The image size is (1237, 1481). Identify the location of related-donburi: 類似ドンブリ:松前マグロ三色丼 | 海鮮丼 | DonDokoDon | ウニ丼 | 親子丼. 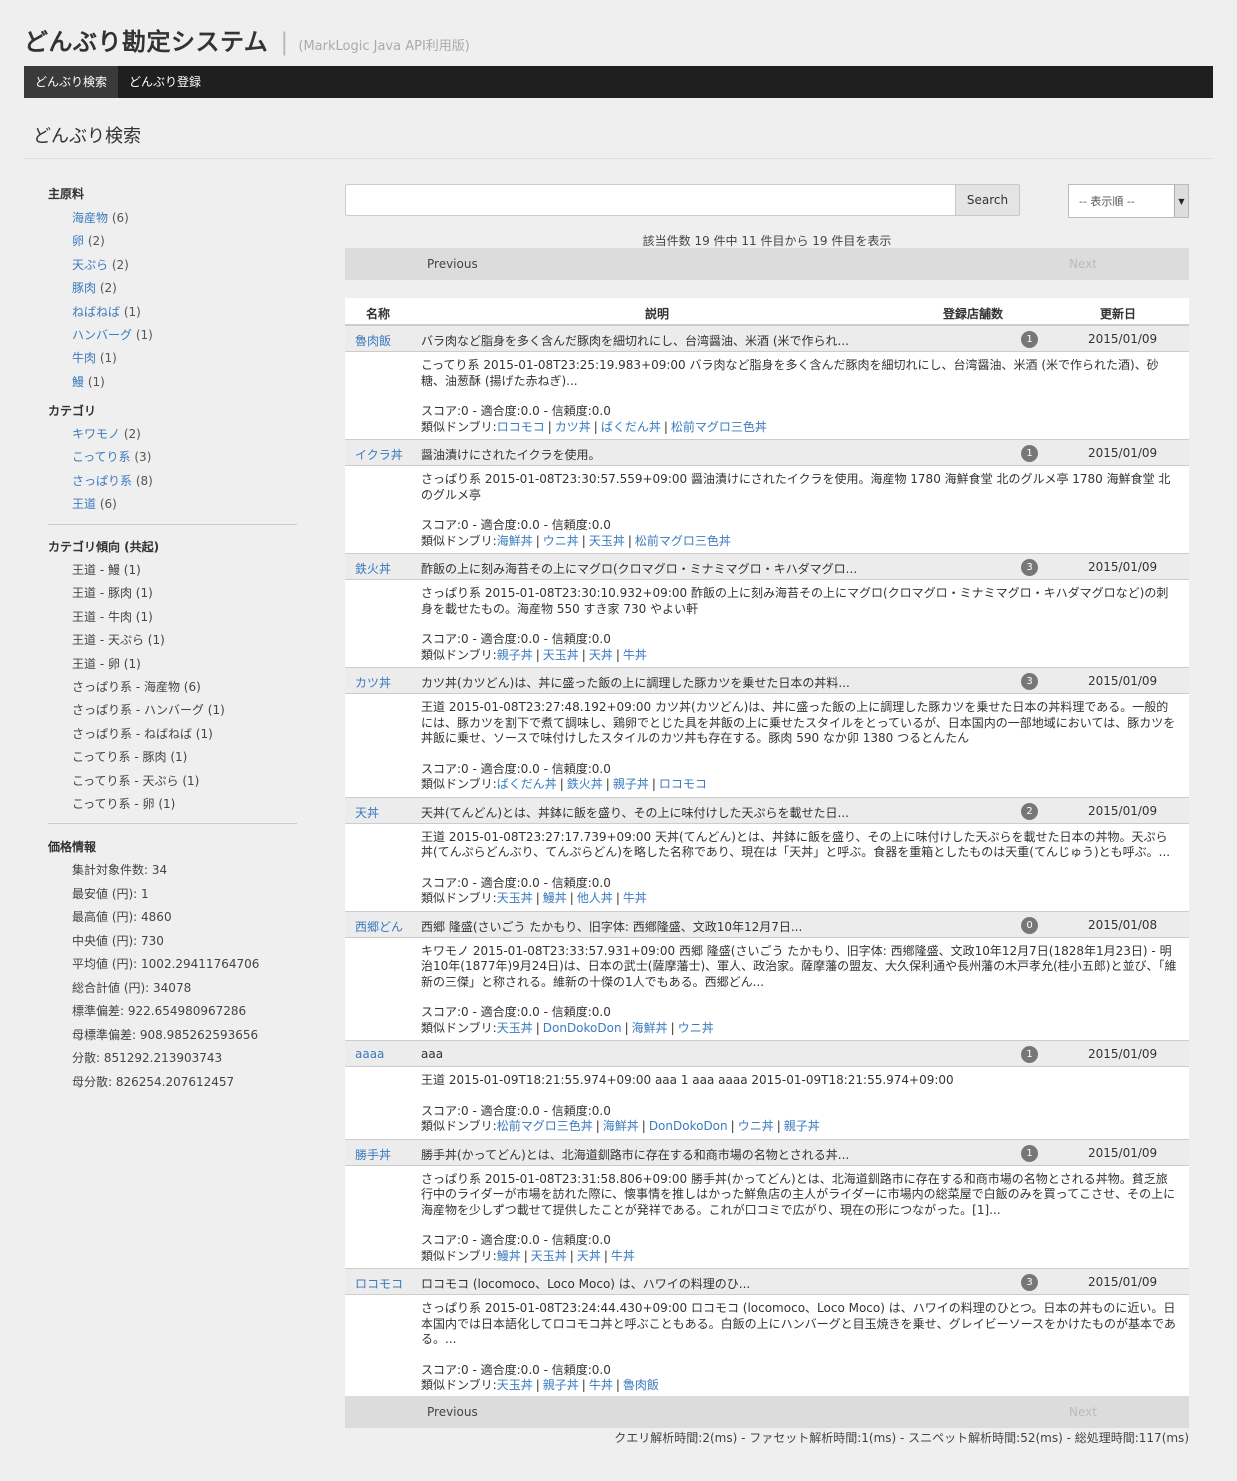
(799, 1127).